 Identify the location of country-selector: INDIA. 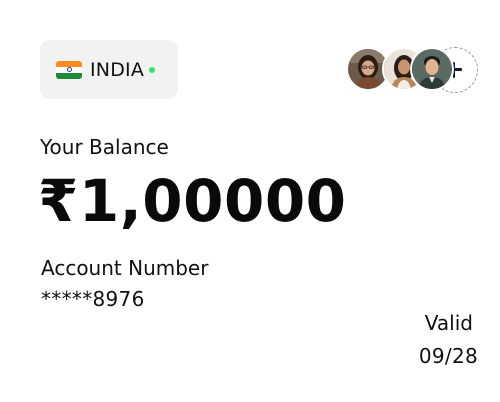
(109, 69).